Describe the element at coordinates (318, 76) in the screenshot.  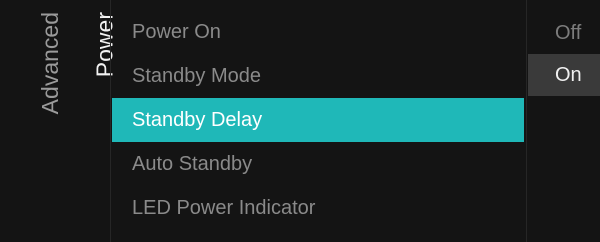
I see `menu-item-standby-mode: Standby Mode` at that location.